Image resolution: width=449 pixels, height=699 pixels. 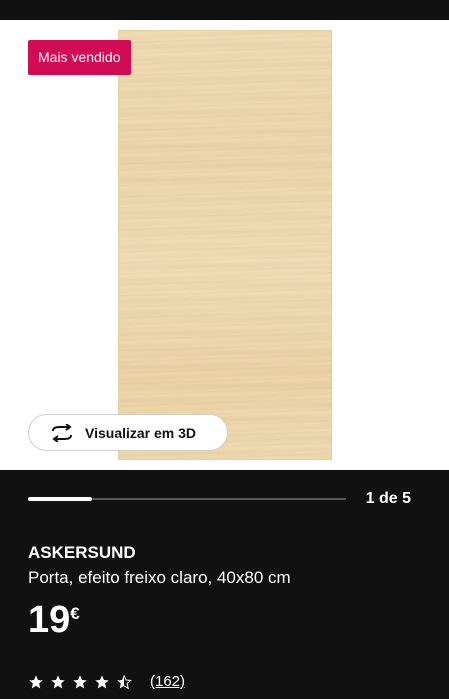 What do you see at coordinates (159, 577) in the screenshot?
I see `product-description: Porta, efeito freixo claro, 40x80 cm` at bounding box center [159, 577].